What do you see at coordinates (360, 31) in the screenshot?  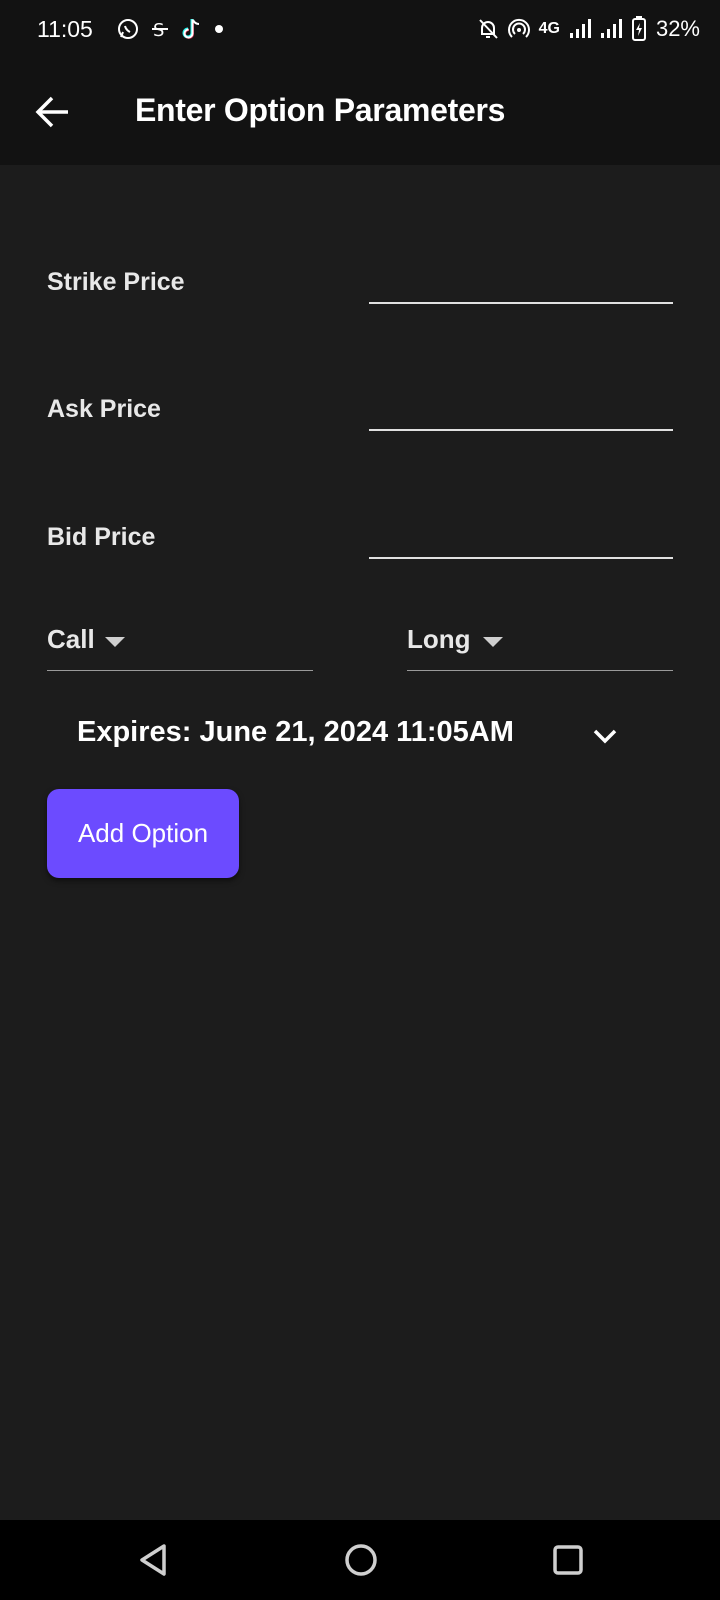 I see `status-bar: 11:05 S 4G 32%` at bounding box center [360, 31].